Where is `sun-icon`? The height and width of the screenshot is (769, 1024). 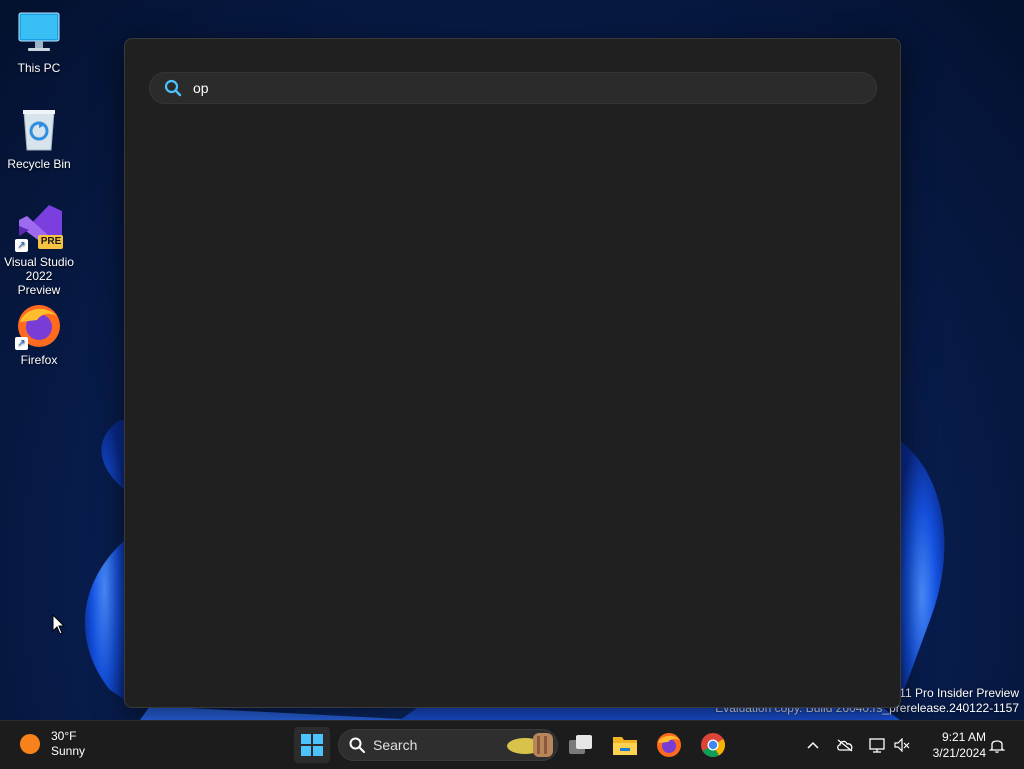
sun-icon is located at coordinates (30, 744).